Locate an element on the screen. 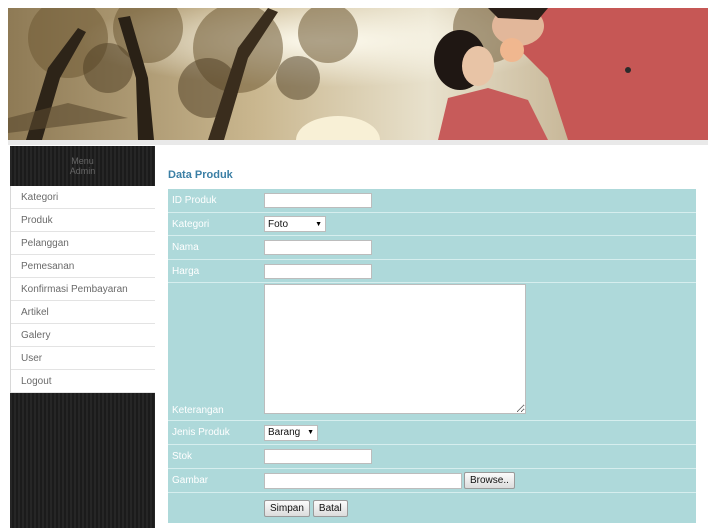 This screenshot has height=528, width=708. sidebar-item-pemesanan: Pemesanan is located at coordinates (83, 266).